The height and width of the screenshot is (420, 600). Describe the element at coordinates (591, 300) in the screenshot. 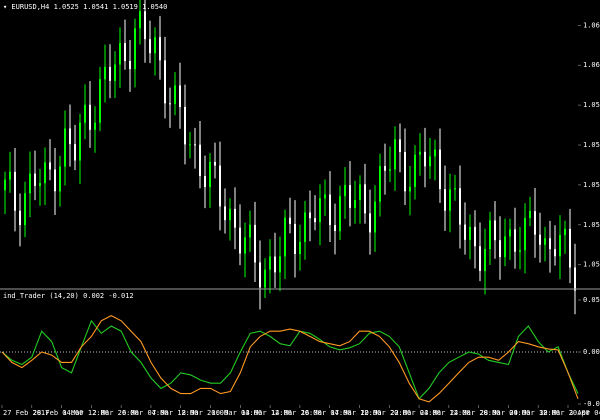

I see `indicator-tick-label: 0.05` at that location.